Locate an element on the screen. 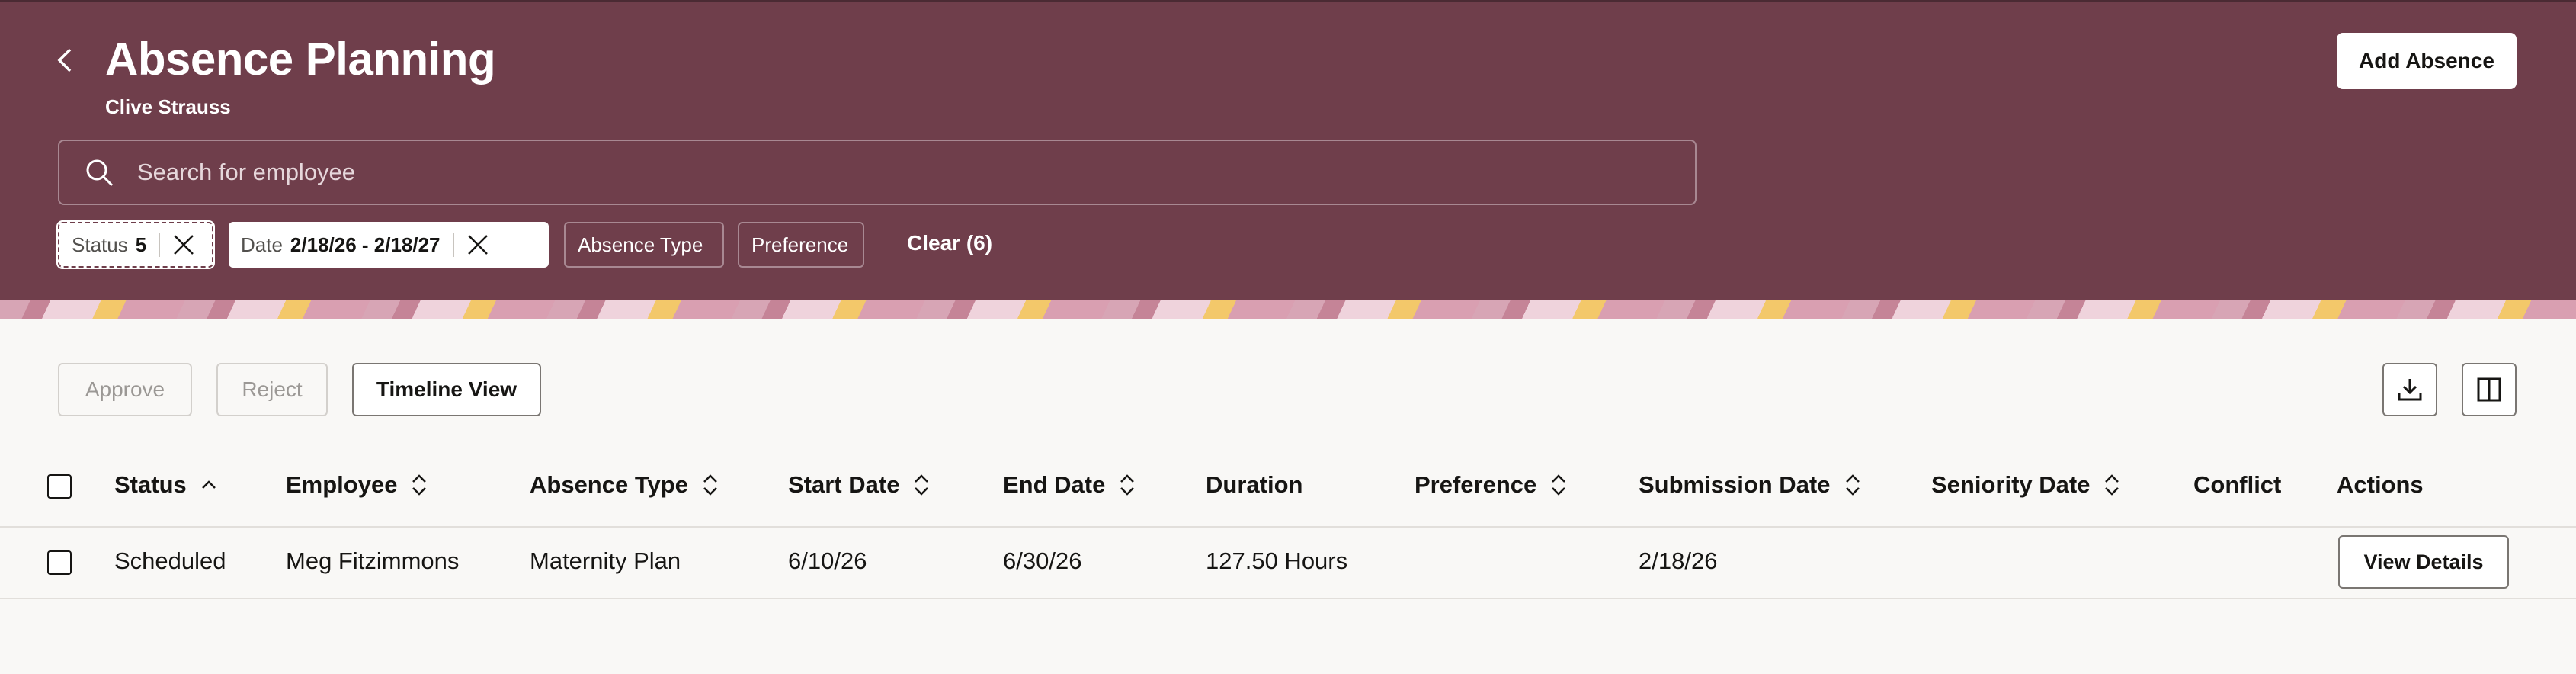 Image resolution: width=2576 pixels, height=674 pixels. column-label: Conflict is located at coordinates (2237, 484).